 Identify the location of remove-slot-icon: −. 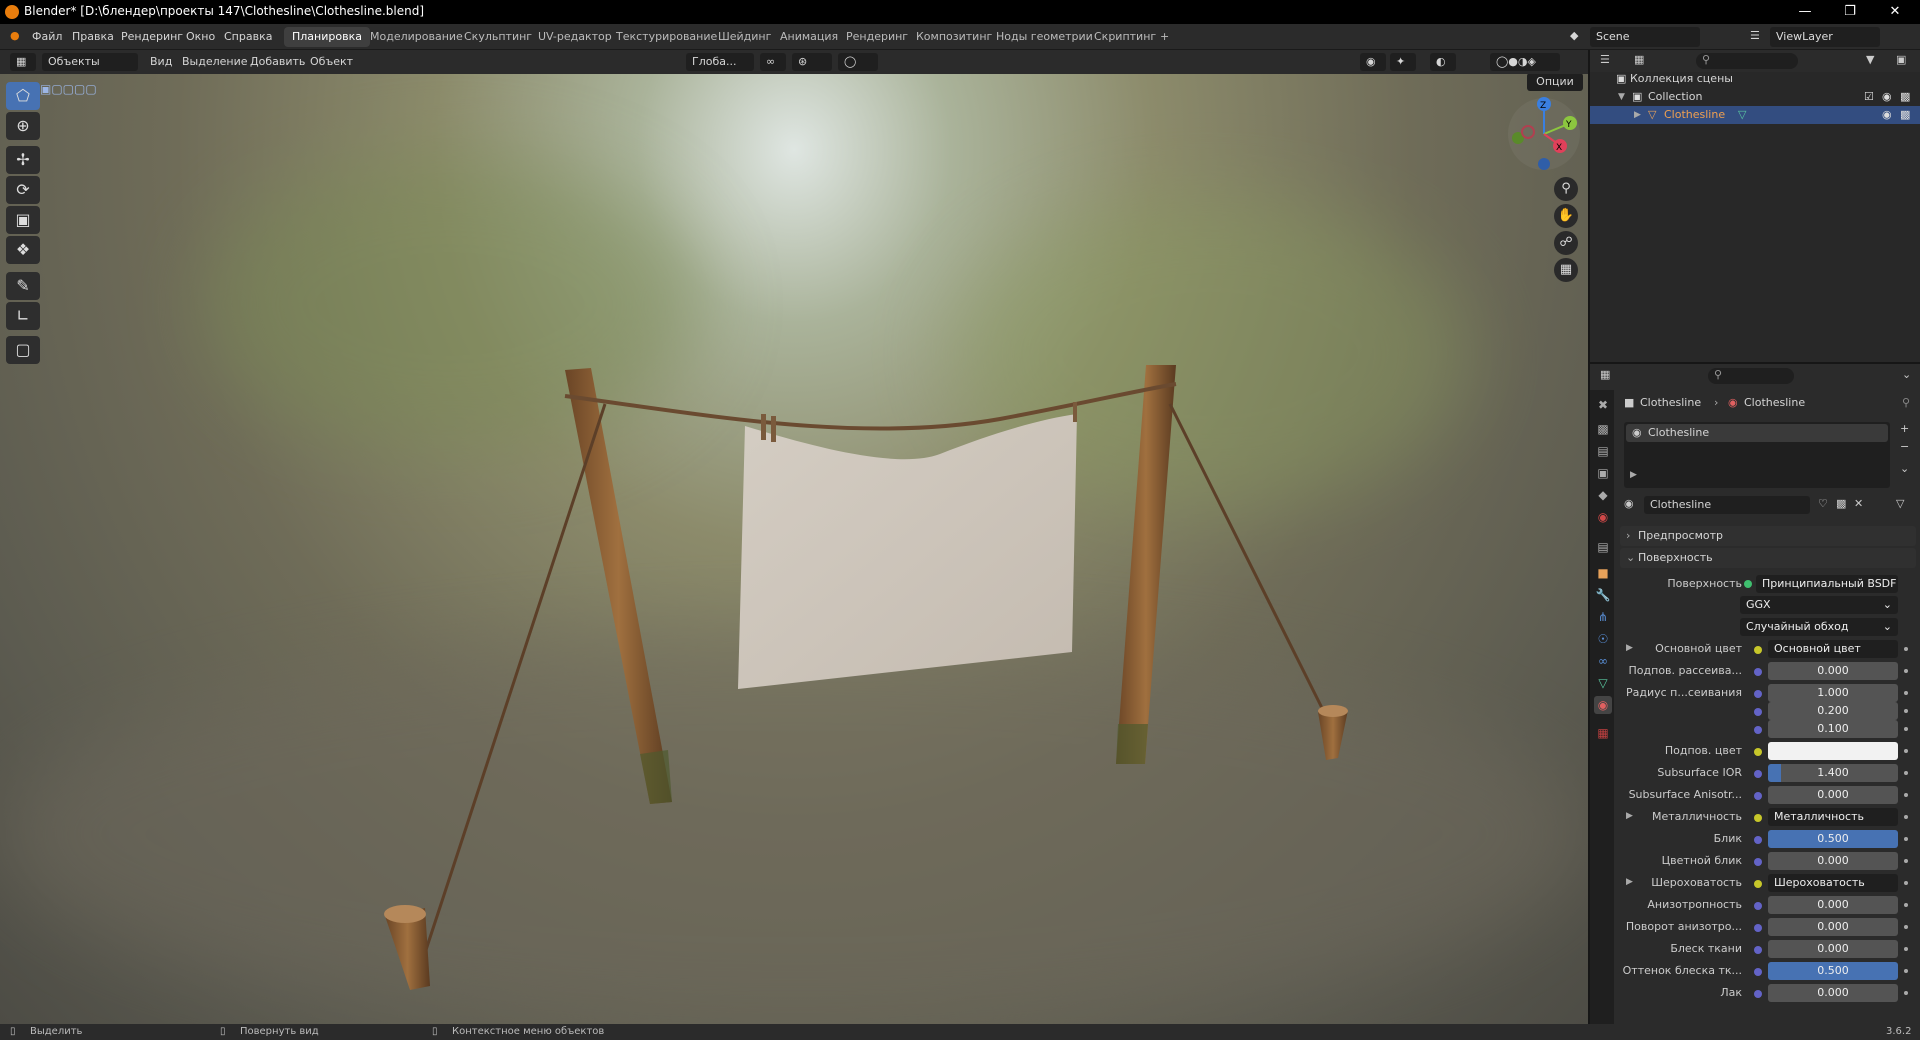
(1904, 446).